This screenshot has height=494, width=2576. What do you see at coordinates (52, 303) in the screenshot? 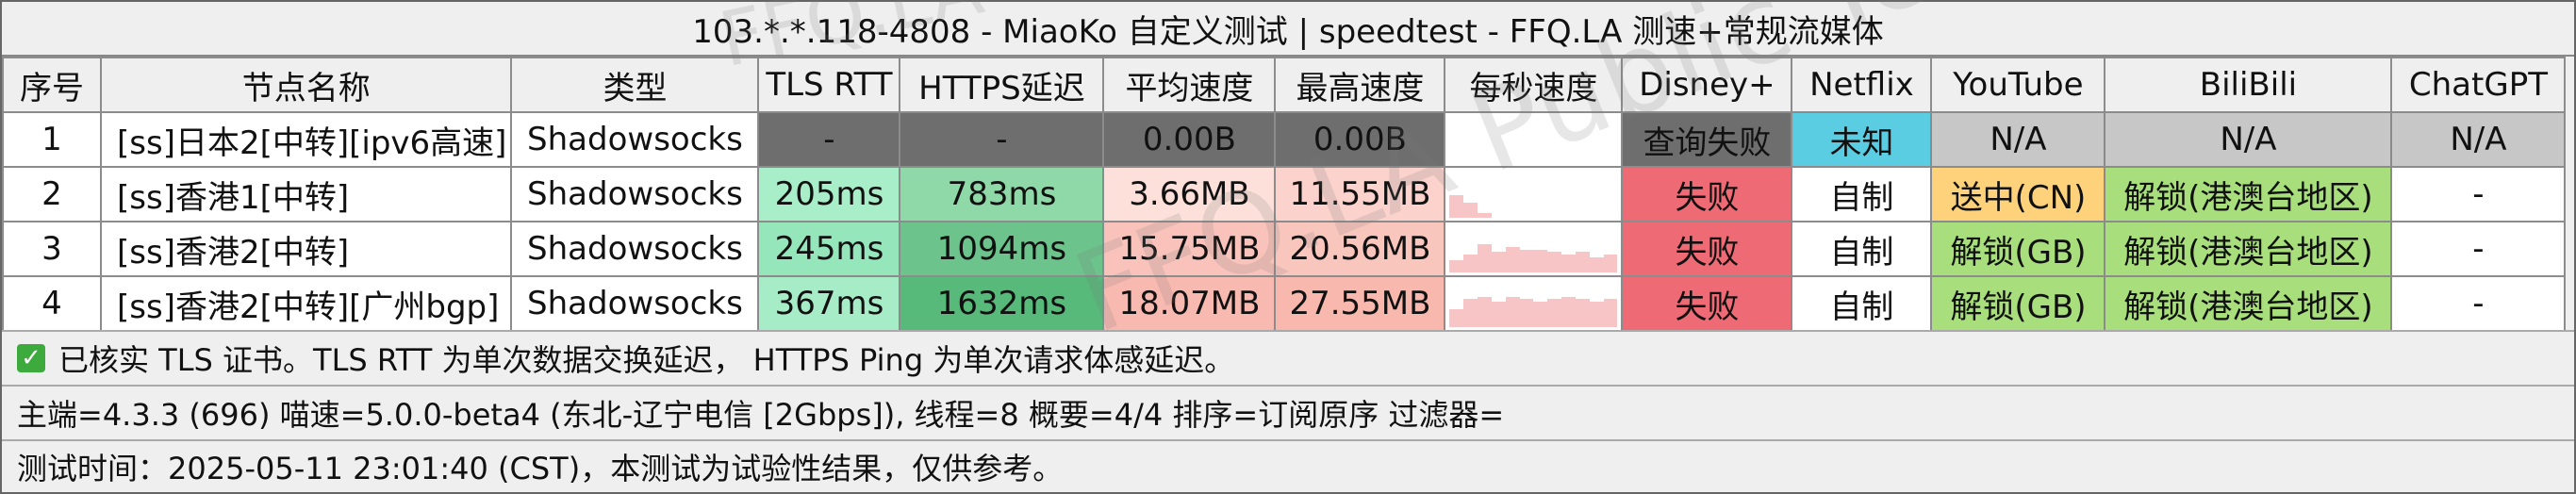
I see `row-index: 4` at bounding box center [52, 303].